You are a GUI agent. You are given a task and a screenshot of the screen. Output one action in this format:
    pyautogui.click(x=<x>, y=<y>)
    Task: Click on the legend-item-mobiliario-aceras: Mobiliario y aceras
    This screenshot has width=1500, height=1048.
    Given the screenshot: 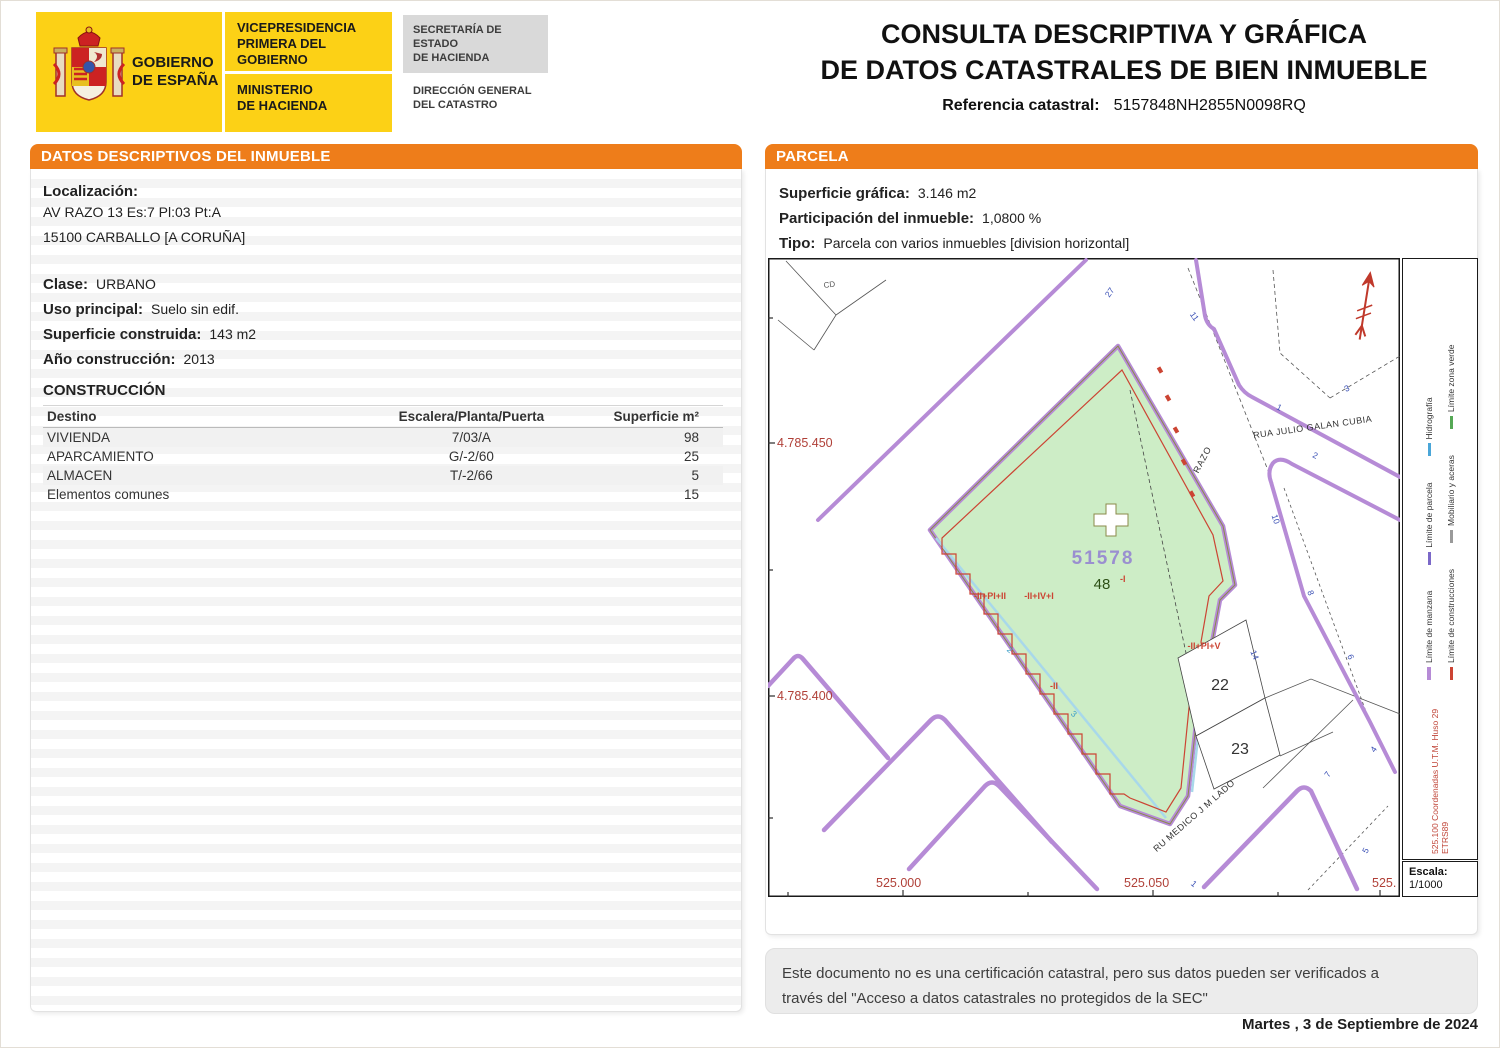 What is the action you would take?
    pyautogui.click(x=1451, y=499)
    